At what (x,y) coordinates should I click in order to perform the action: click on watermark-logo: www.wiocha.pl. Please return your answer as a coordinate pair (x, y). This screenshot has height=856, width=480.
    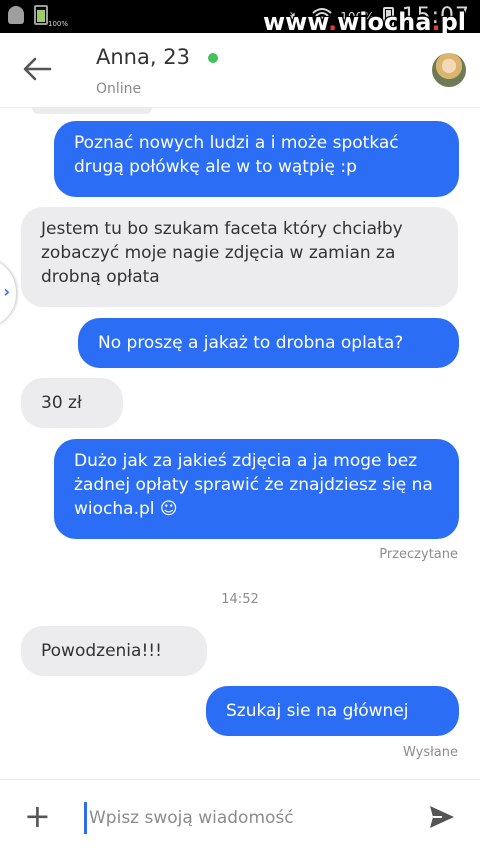
    Looking at the image, I should click on (364, 22).